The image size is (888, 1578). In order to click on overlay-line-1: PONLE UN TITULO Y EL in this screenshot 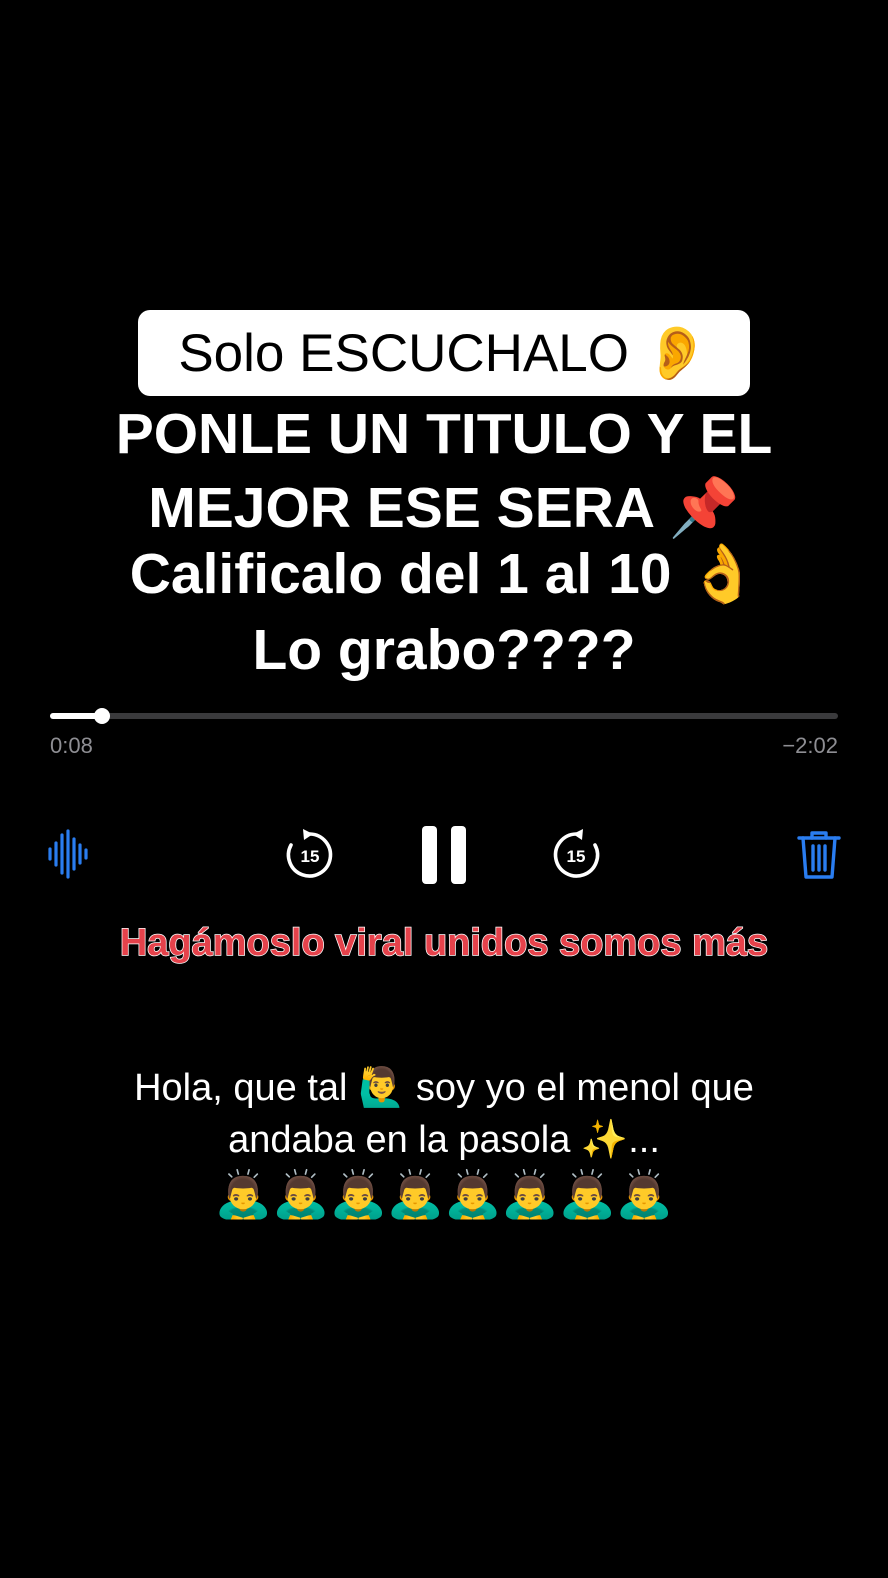, I will do `click(444, 434)`.